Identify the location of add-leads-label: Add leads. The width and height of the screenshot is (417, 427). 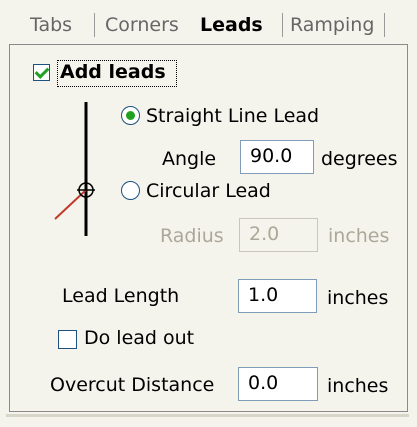
(113, 72).